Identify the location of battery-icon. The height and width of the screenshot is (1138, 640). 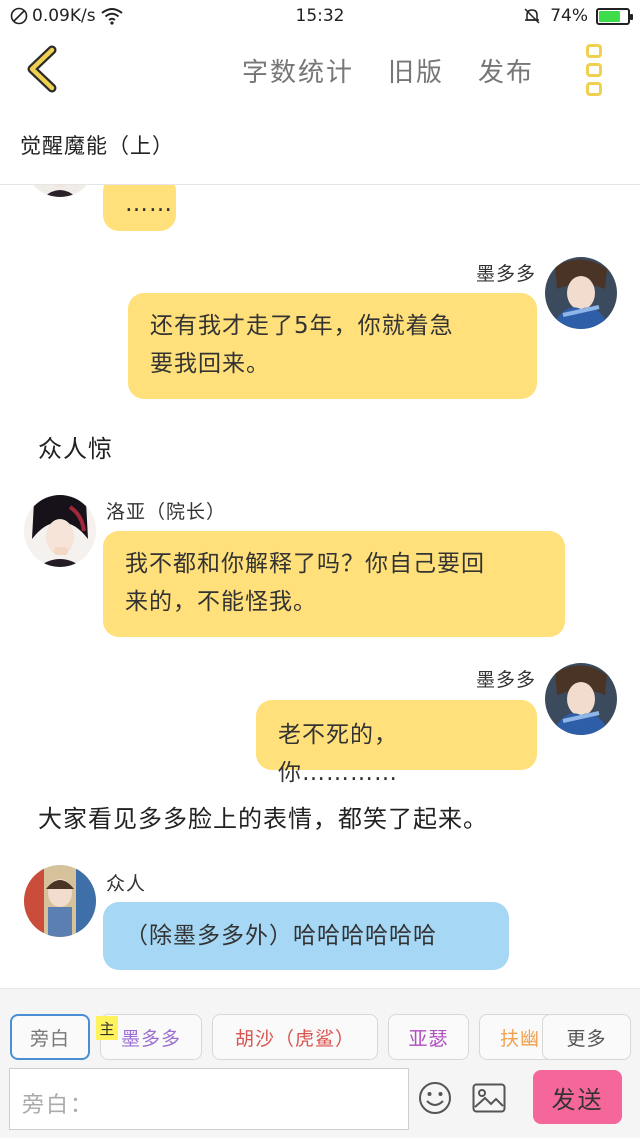
(614, 16).